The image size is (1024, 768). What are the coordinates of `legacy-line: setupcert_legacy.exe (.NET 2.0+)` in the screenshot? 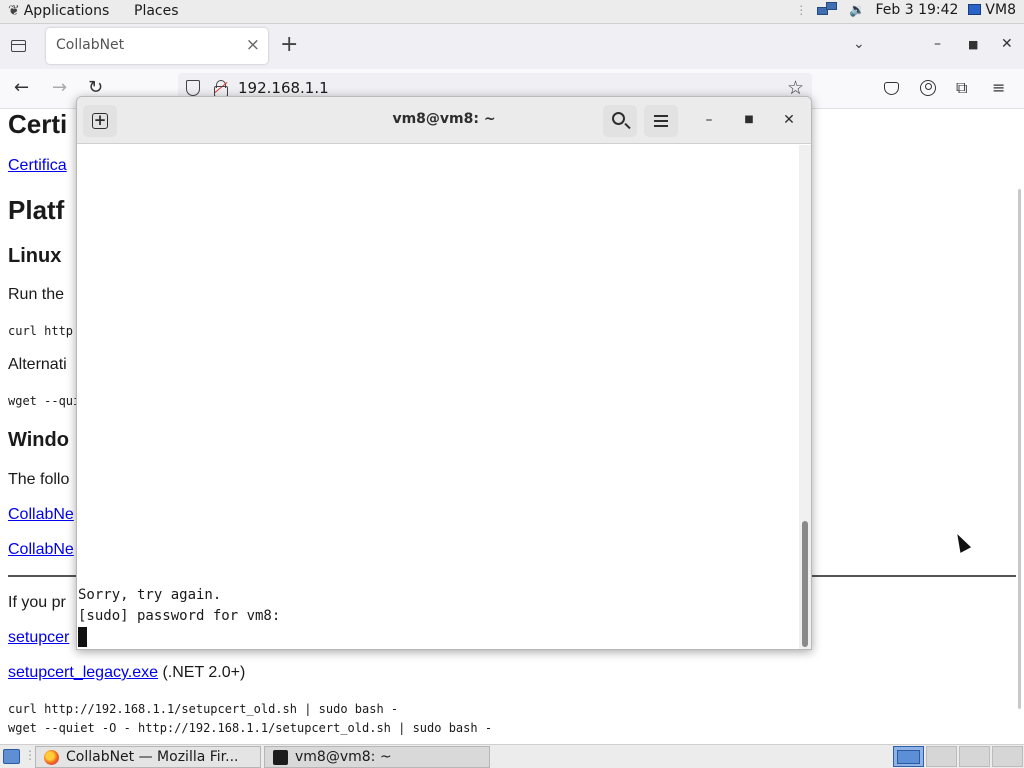 It's located at (126, 673).